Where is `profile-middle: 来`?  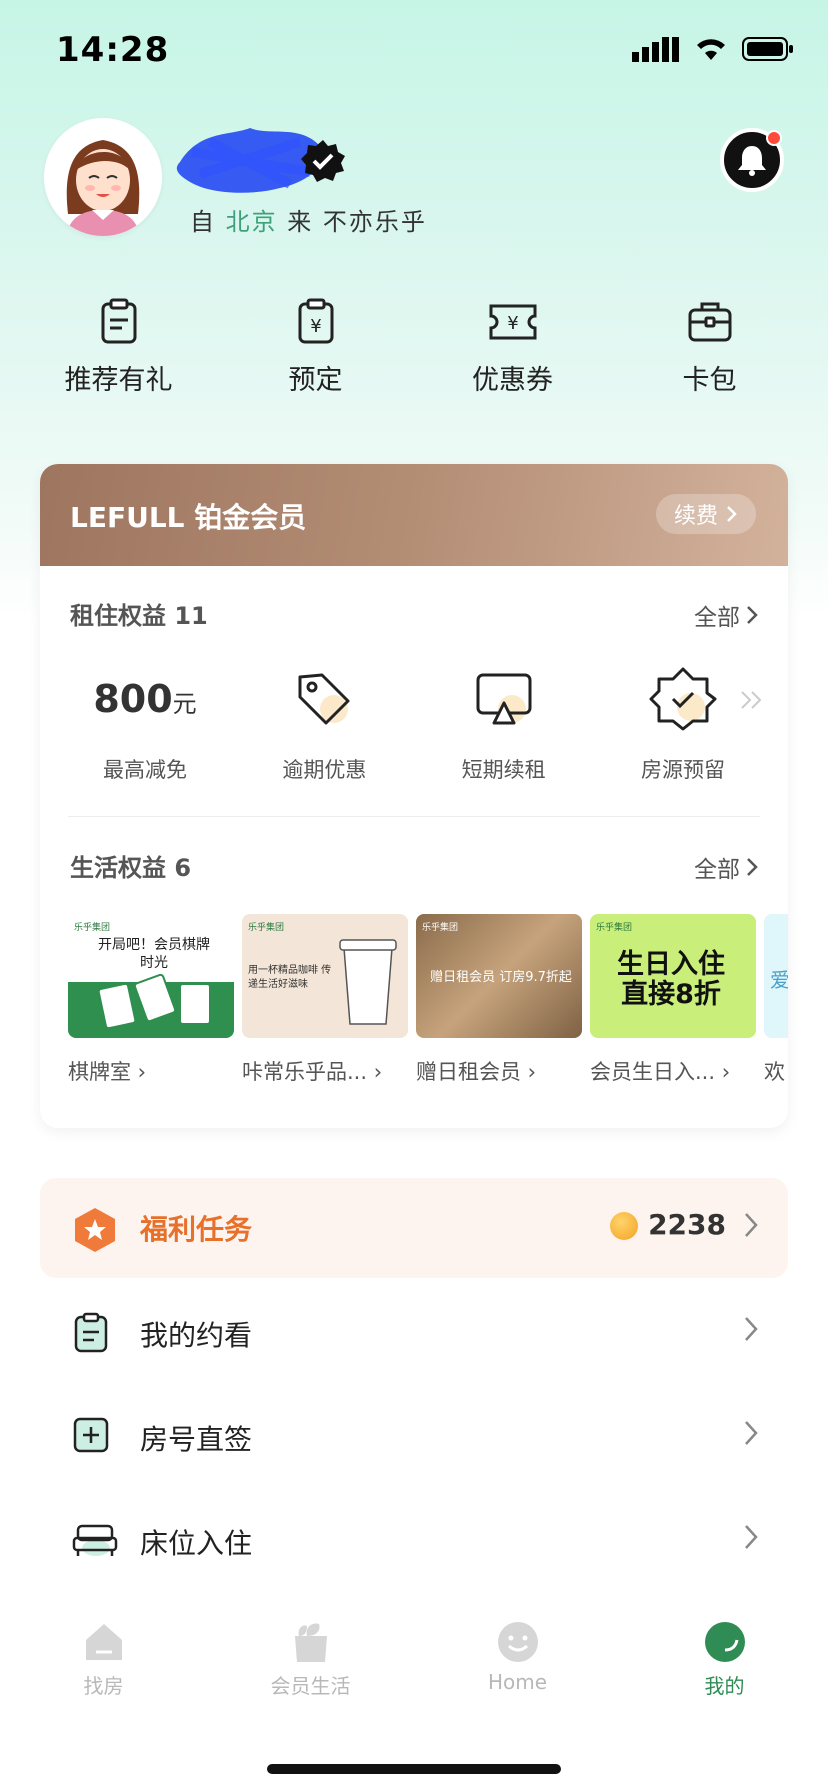 profile-middle: 来 is located at coordinates (300, 222).